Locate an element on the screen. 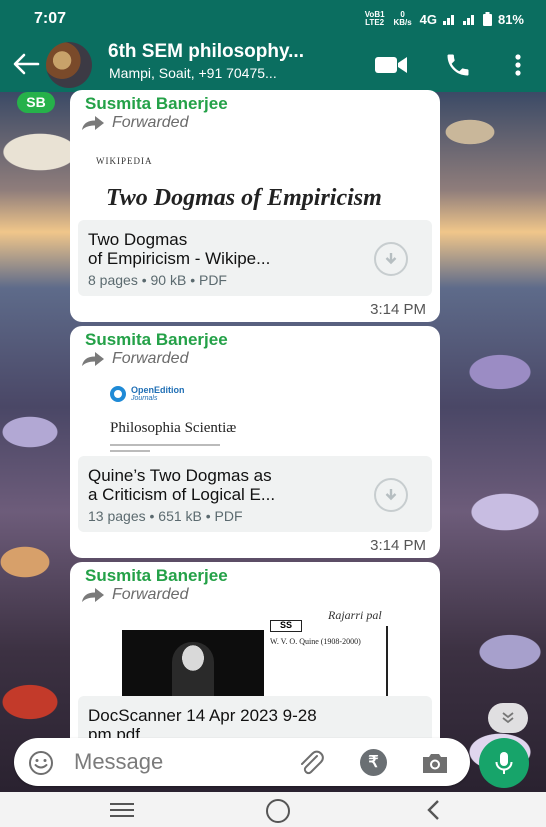  network-type: 4G is located at coordinates (428, 19).